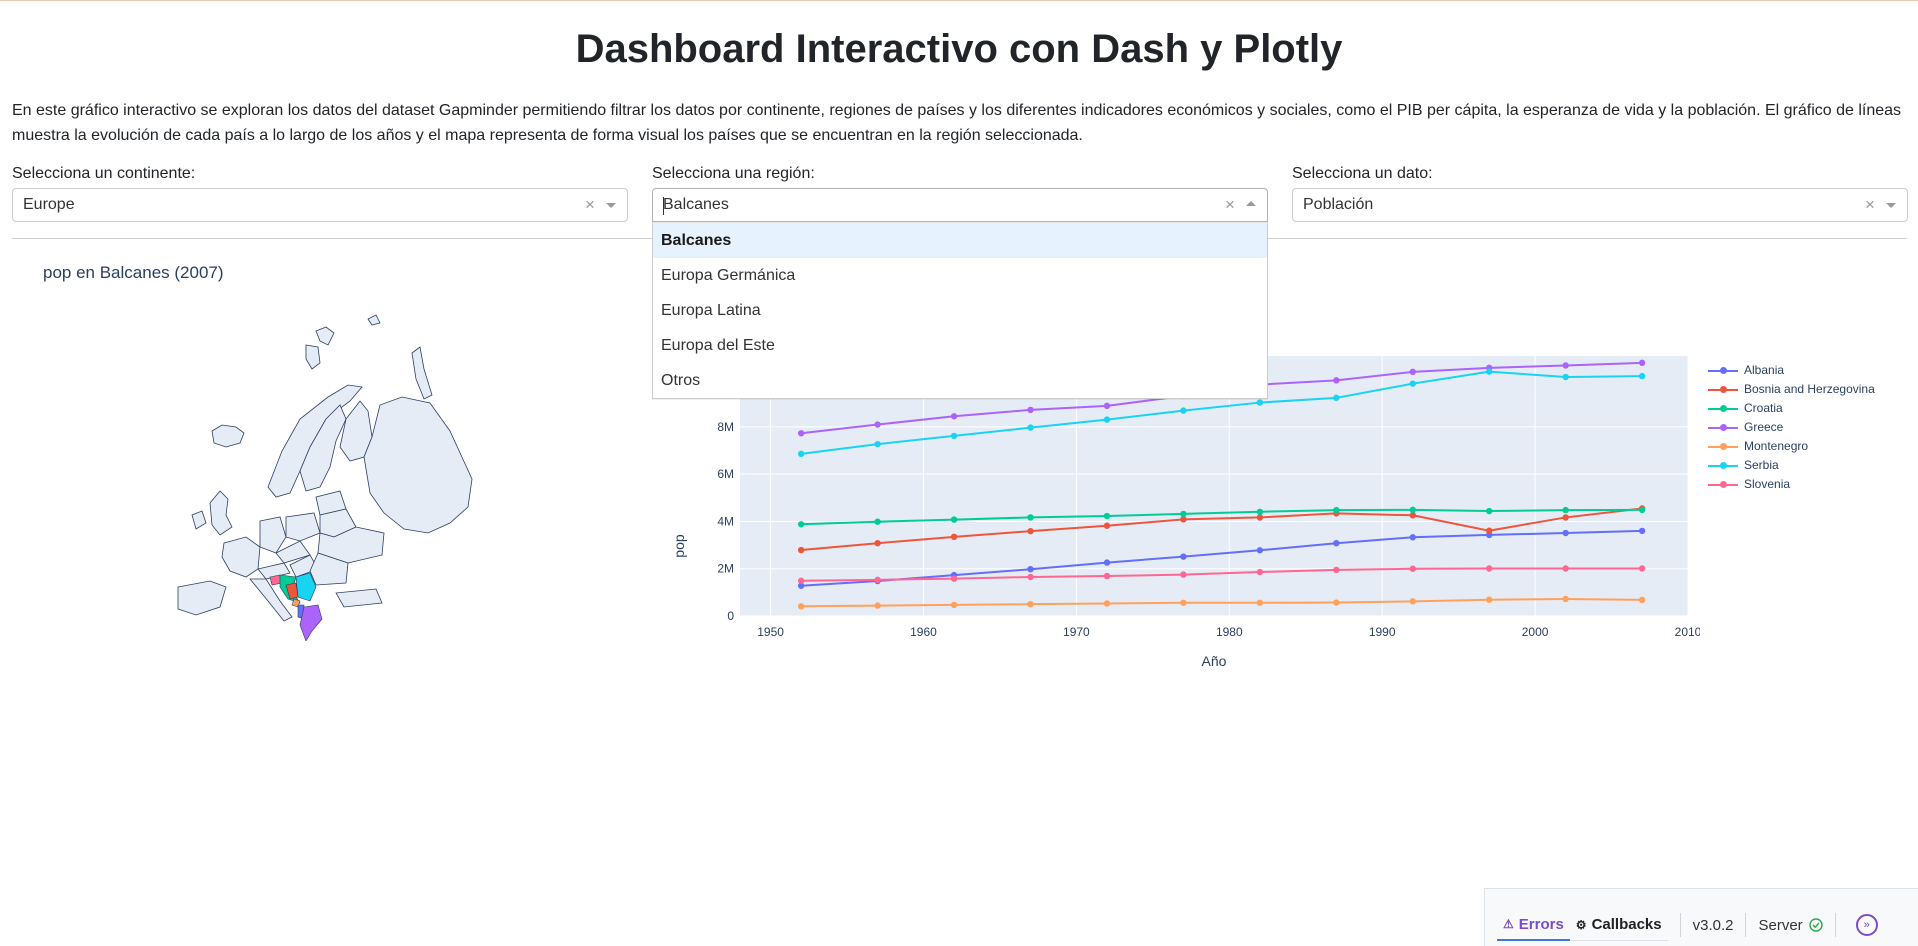  I want to click on x-tick-label: 2000, so click(1535, 632).